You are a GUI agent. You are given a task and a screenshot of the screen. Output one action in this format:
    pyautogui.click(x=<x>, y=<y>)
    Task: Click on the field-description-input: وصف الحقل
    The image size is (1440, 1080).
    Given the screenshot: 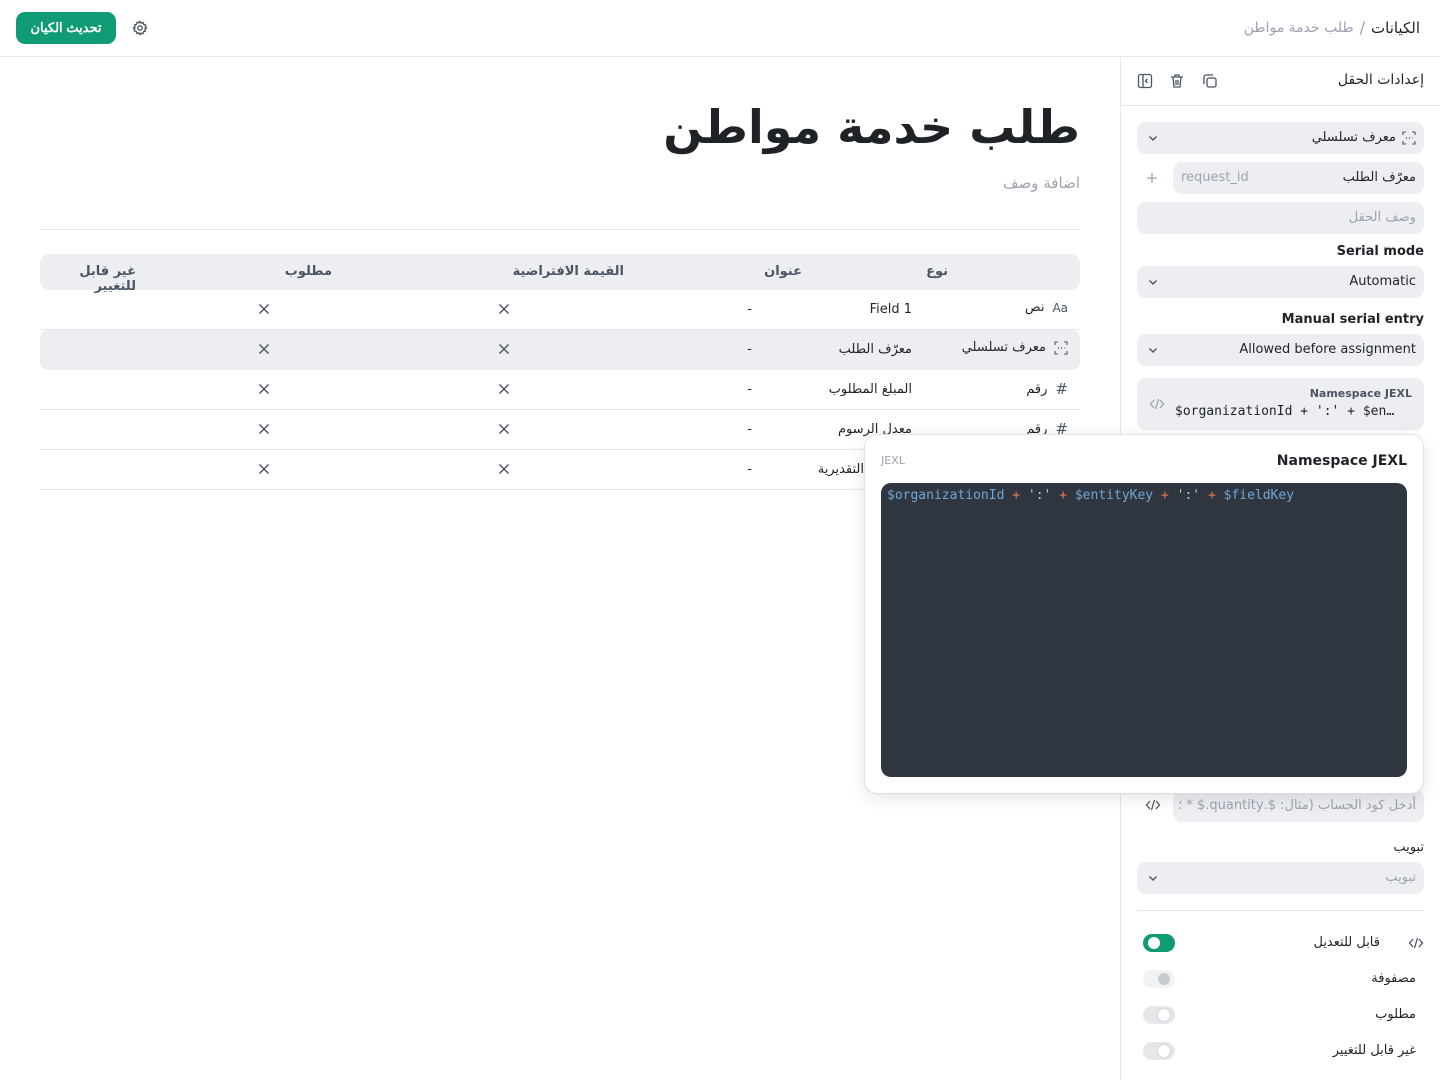 What is the action you would take?
    pyautogui.click(x=1280, y=218)
    